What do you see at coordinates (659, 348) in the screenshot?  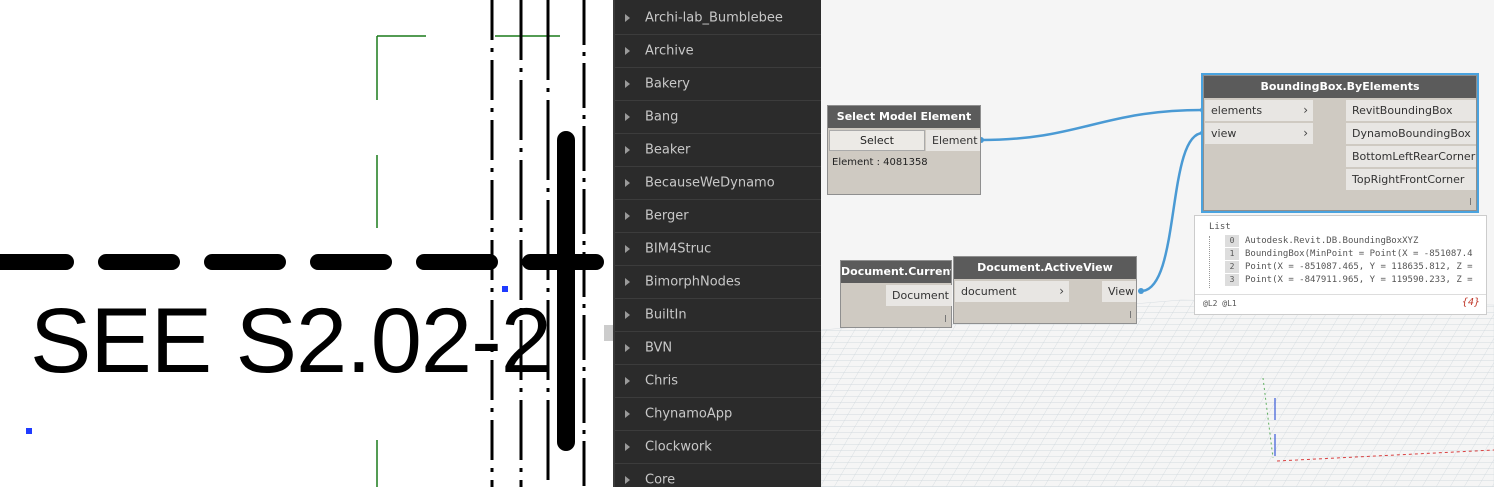 I see `library-item-label: BVN` at bounding box center [659, 348].